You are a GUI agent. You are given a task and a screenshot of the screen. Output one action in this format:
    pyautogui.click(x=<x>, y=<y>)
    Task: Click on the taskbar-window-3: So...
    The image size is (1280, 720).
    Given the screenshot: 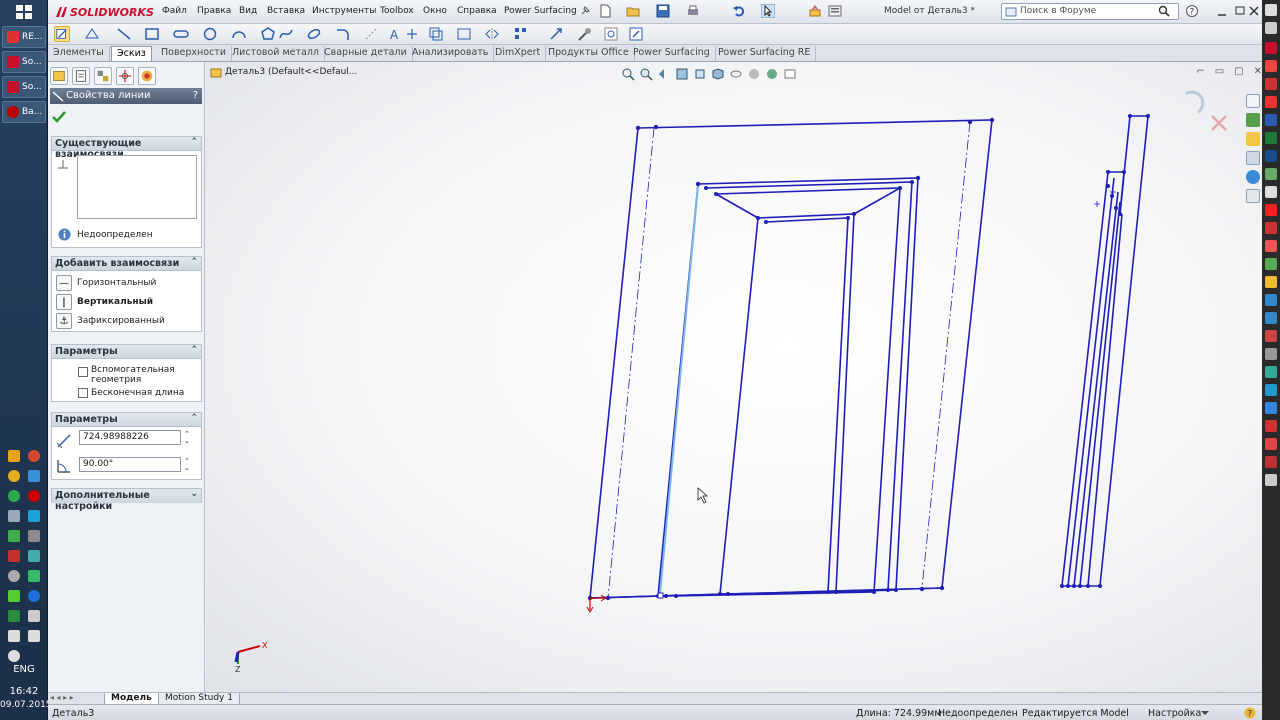 What is the action you would take?
    pyautogui.click(x=24, y=87)
    